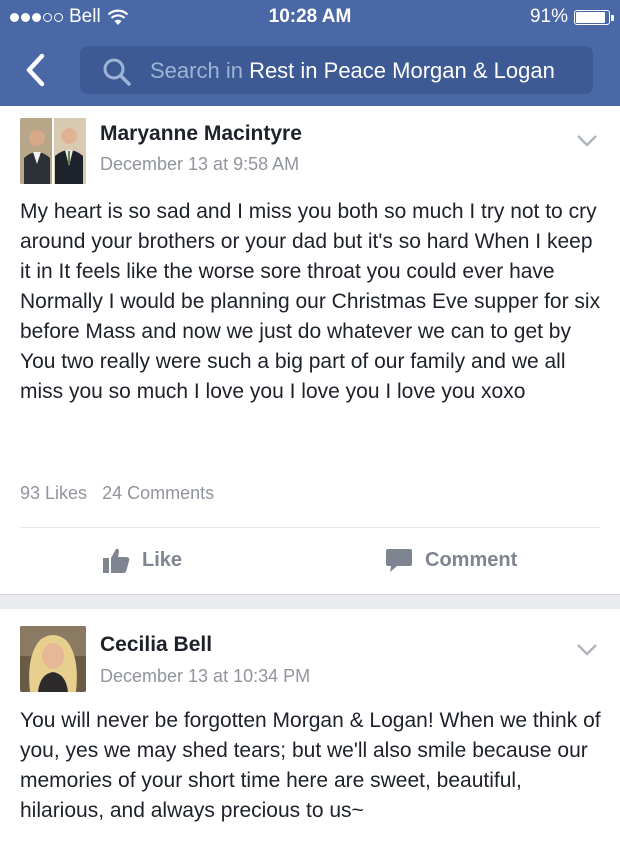 This screenshot has width=620, height=859. I want to click on battery-status: 91%, so click(571, 17).